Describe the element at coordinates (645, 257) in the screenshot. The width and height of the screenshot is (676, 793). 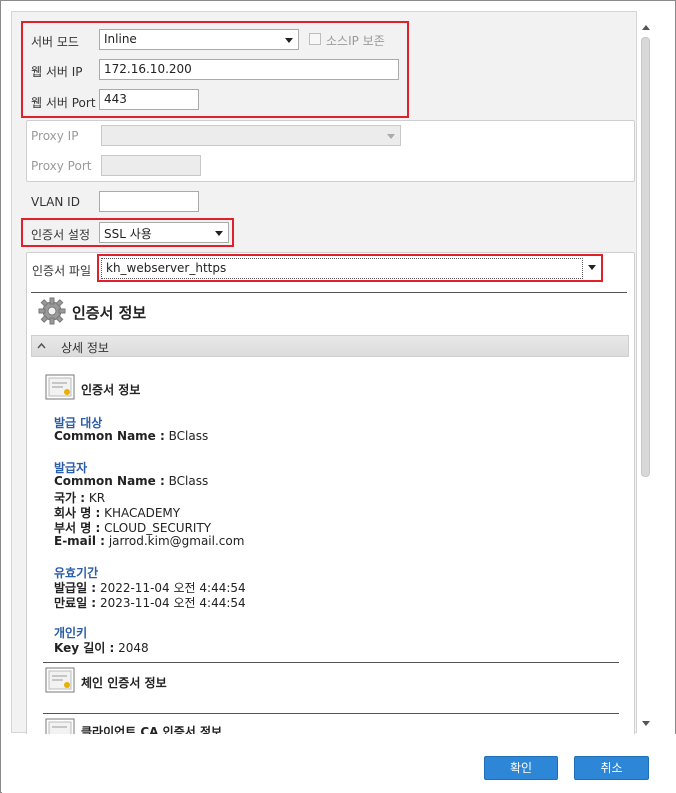
I see `scroll-thumb` at that location.